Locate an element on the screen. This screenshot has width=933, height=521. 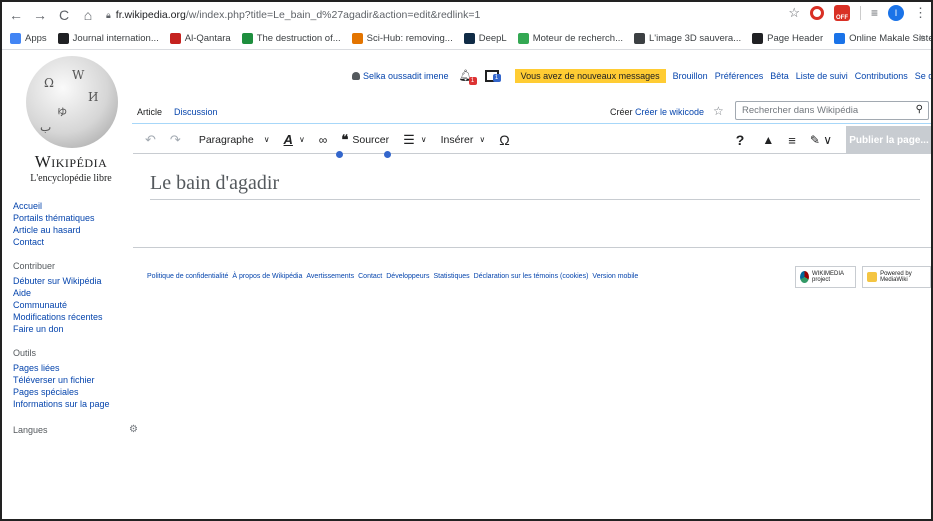
mediawiki-badge: Powered by MediaWiki is located at coordinates (896, 277).